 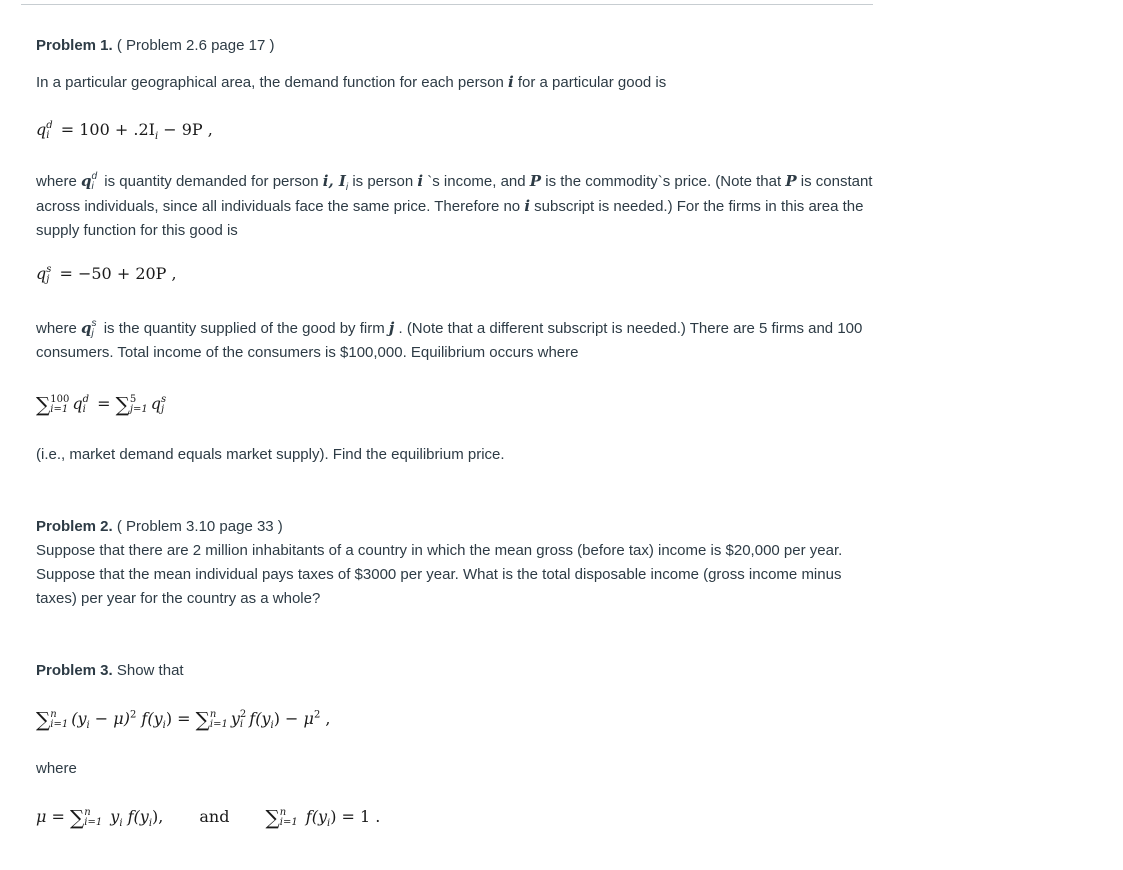 What do you see at coordinates (56, 768) in the screenshot?
I see `where-label: where` at bounding box center [56, 768].